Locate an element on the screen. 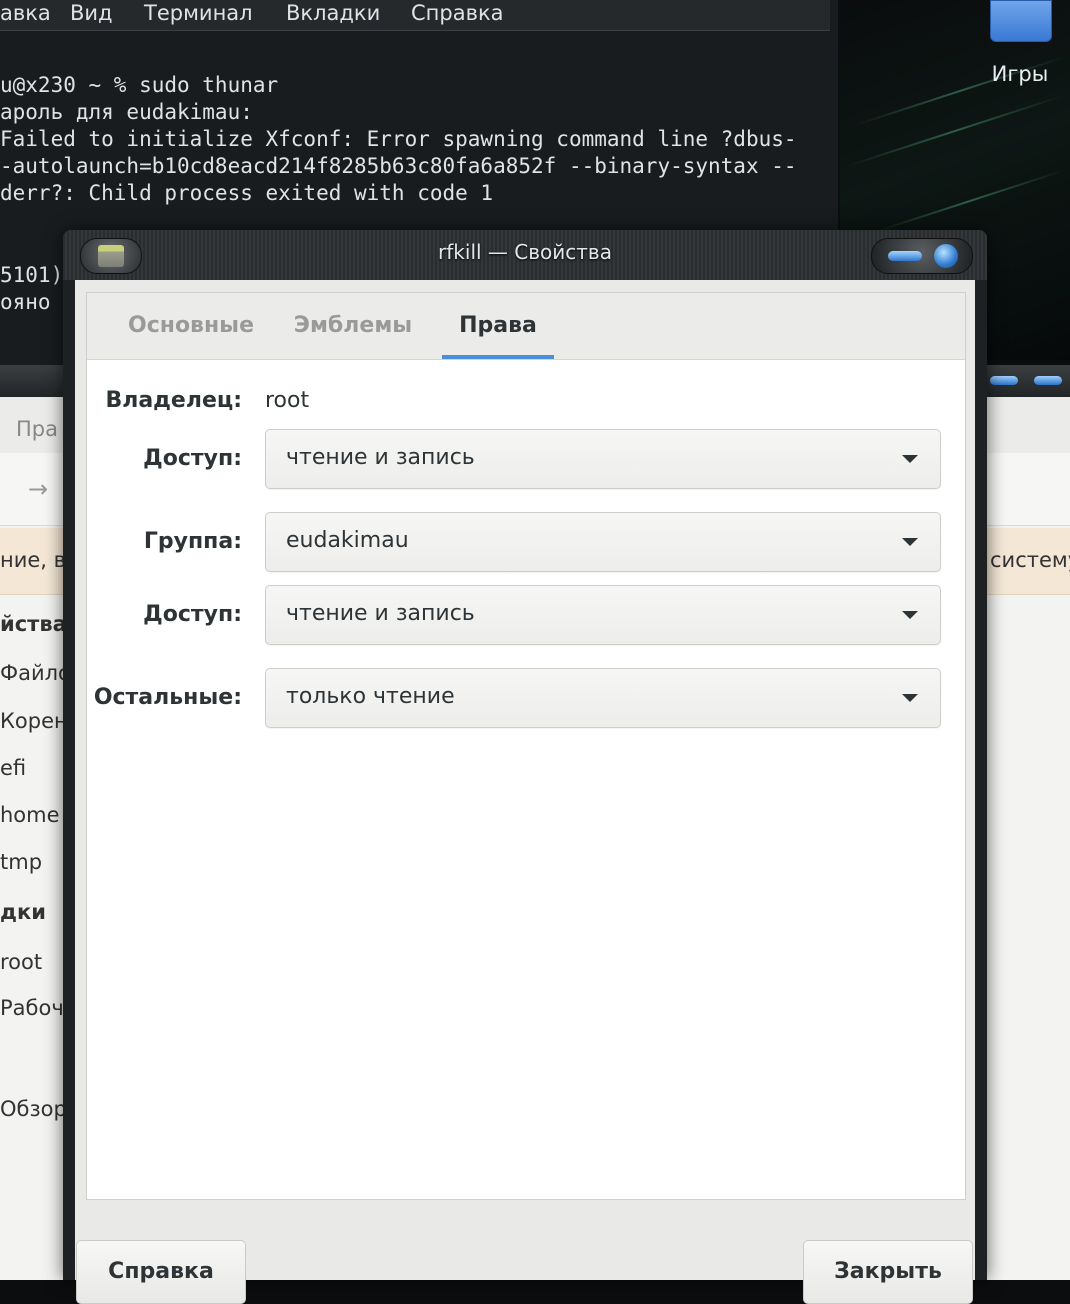  sidebar-item: Корен is located at coordinates (34, 721).